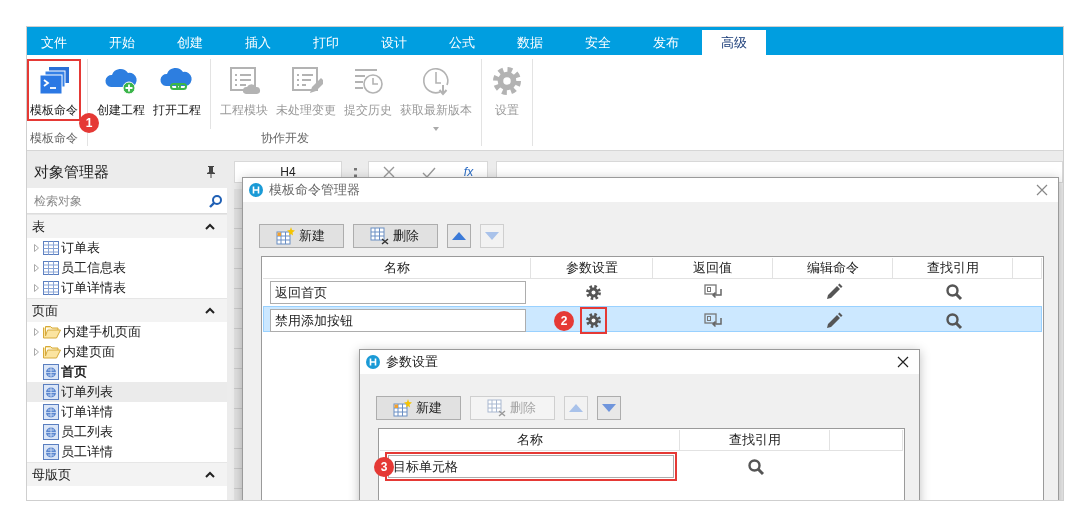 This screenshot has height=526, width=1090. What do you see at coordinates (384, 467) in the screenshot?
I see `step-badge: 3` at bounding box center [384, 467].